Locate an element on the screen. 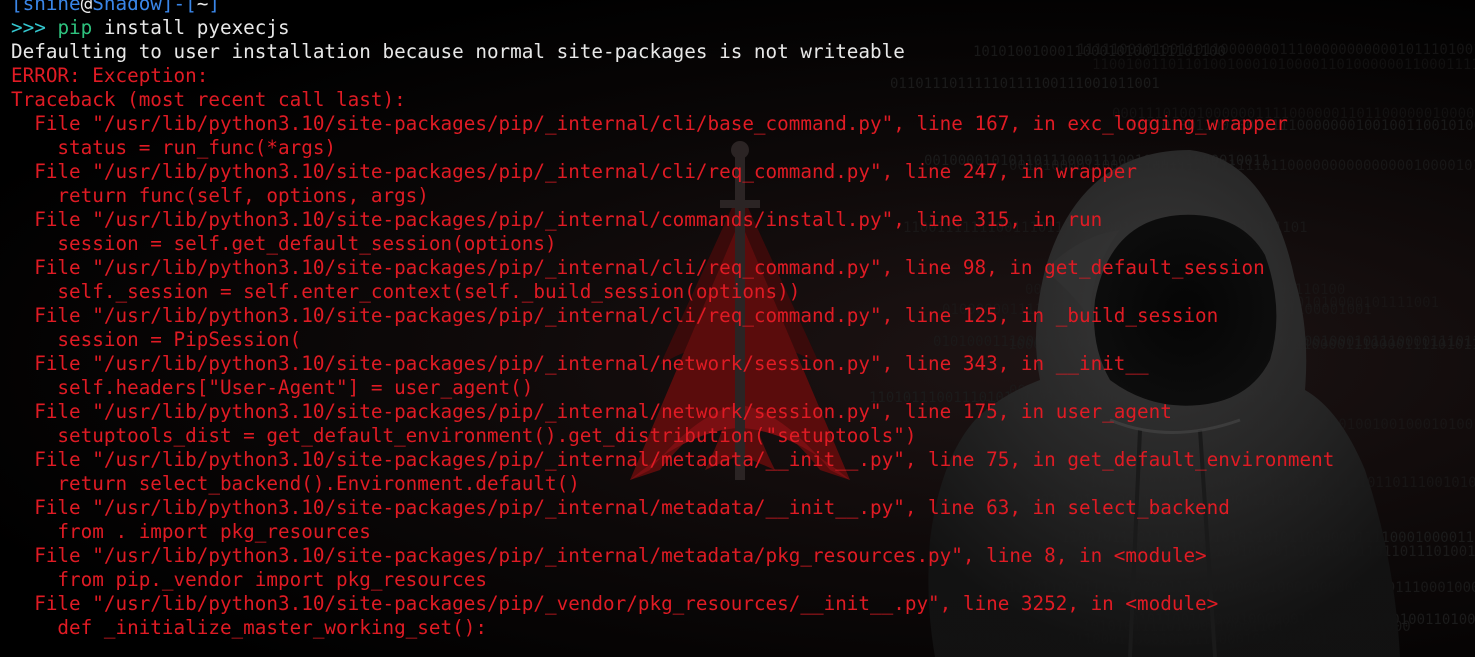 The height and width of the screenshot is (657, 1475). traceback-code-line: from . import pkg_resources is located at coordinates (191, 531).